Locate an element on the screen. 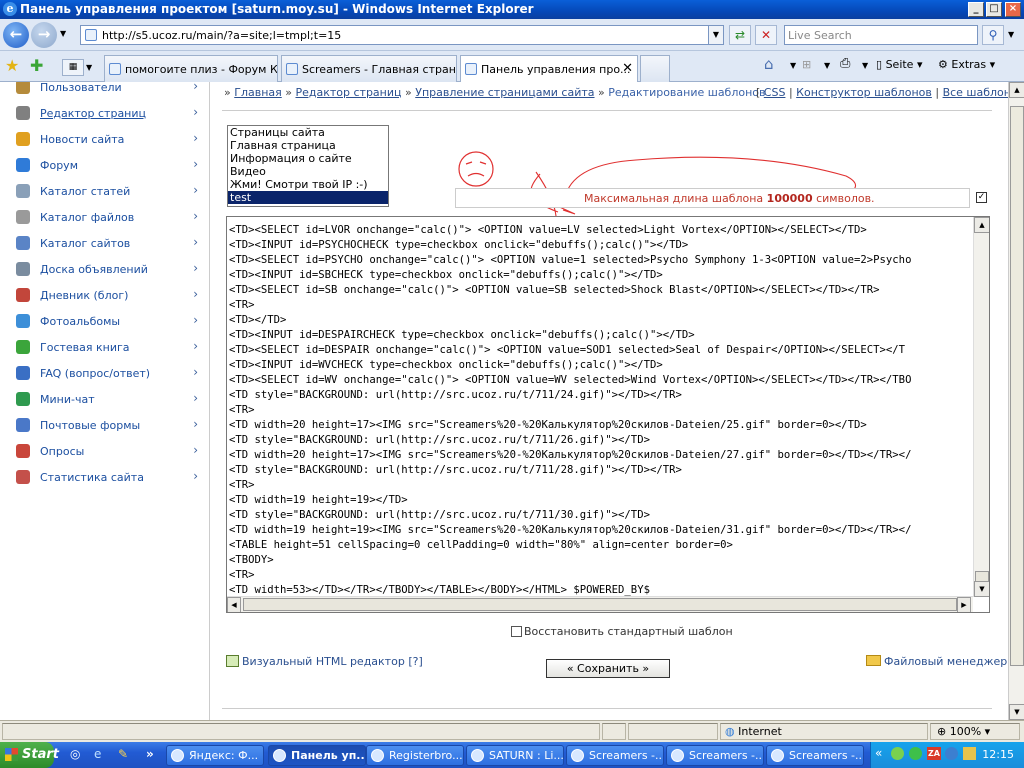  back-button: ← is located at coordinates (16, 35).